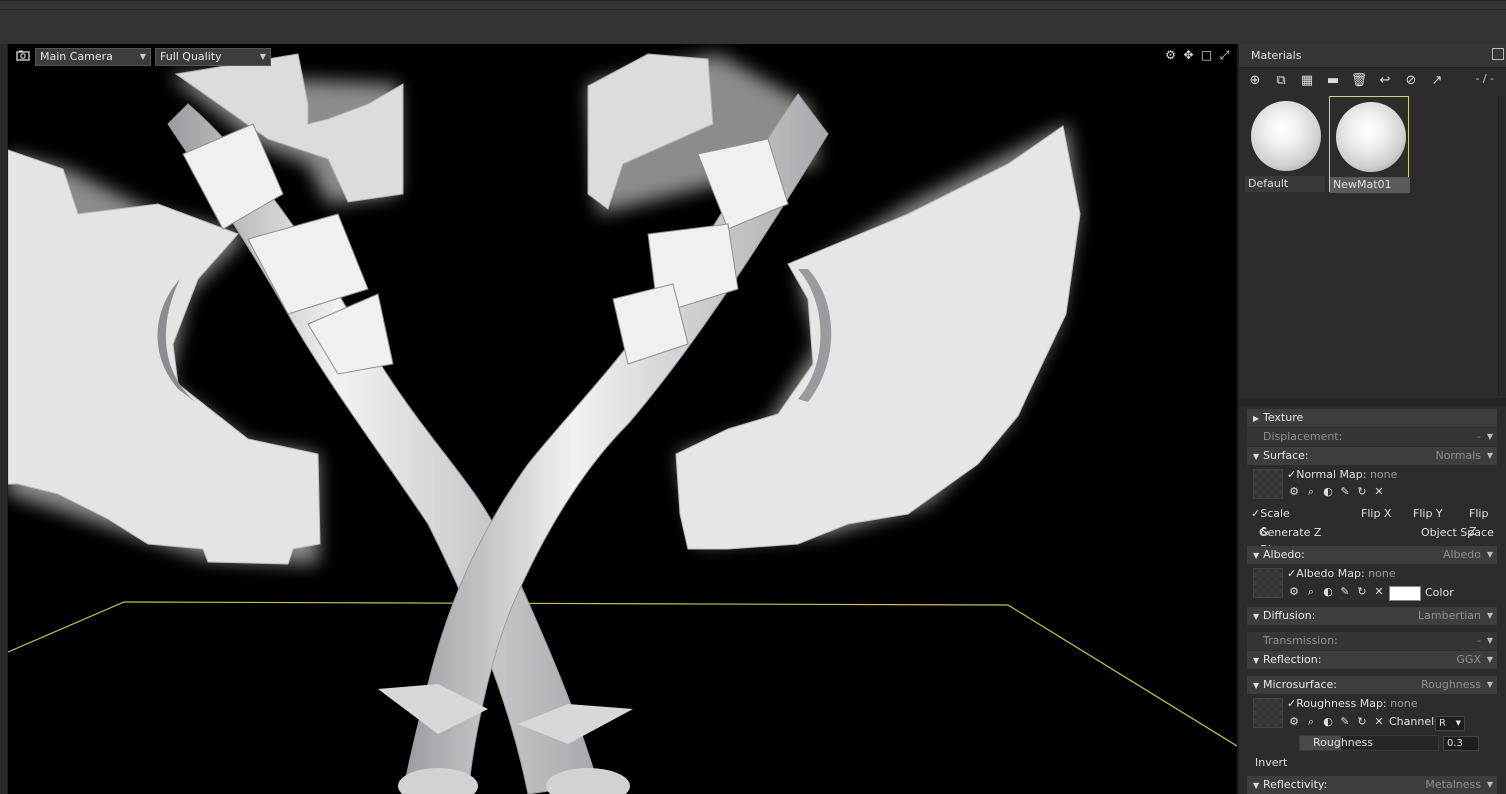 Image resolution: width=1506 pixels, height=794 pixels. I want to click on add-icon: ⊕, so click(1255, 81).